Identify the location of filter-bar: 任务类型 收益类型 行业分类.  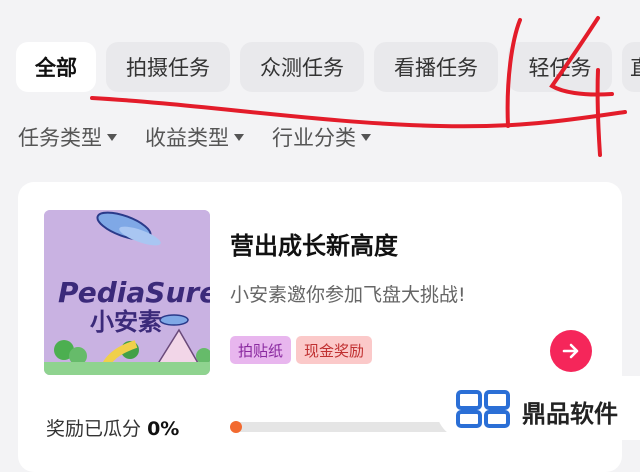
(194, 137).